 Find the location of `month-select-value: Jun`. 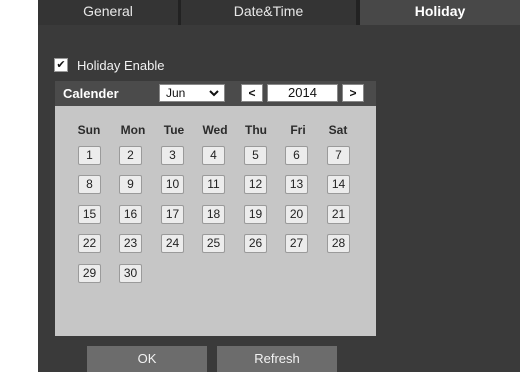

month-select-value: Jun is located at coordinates (176, 93).